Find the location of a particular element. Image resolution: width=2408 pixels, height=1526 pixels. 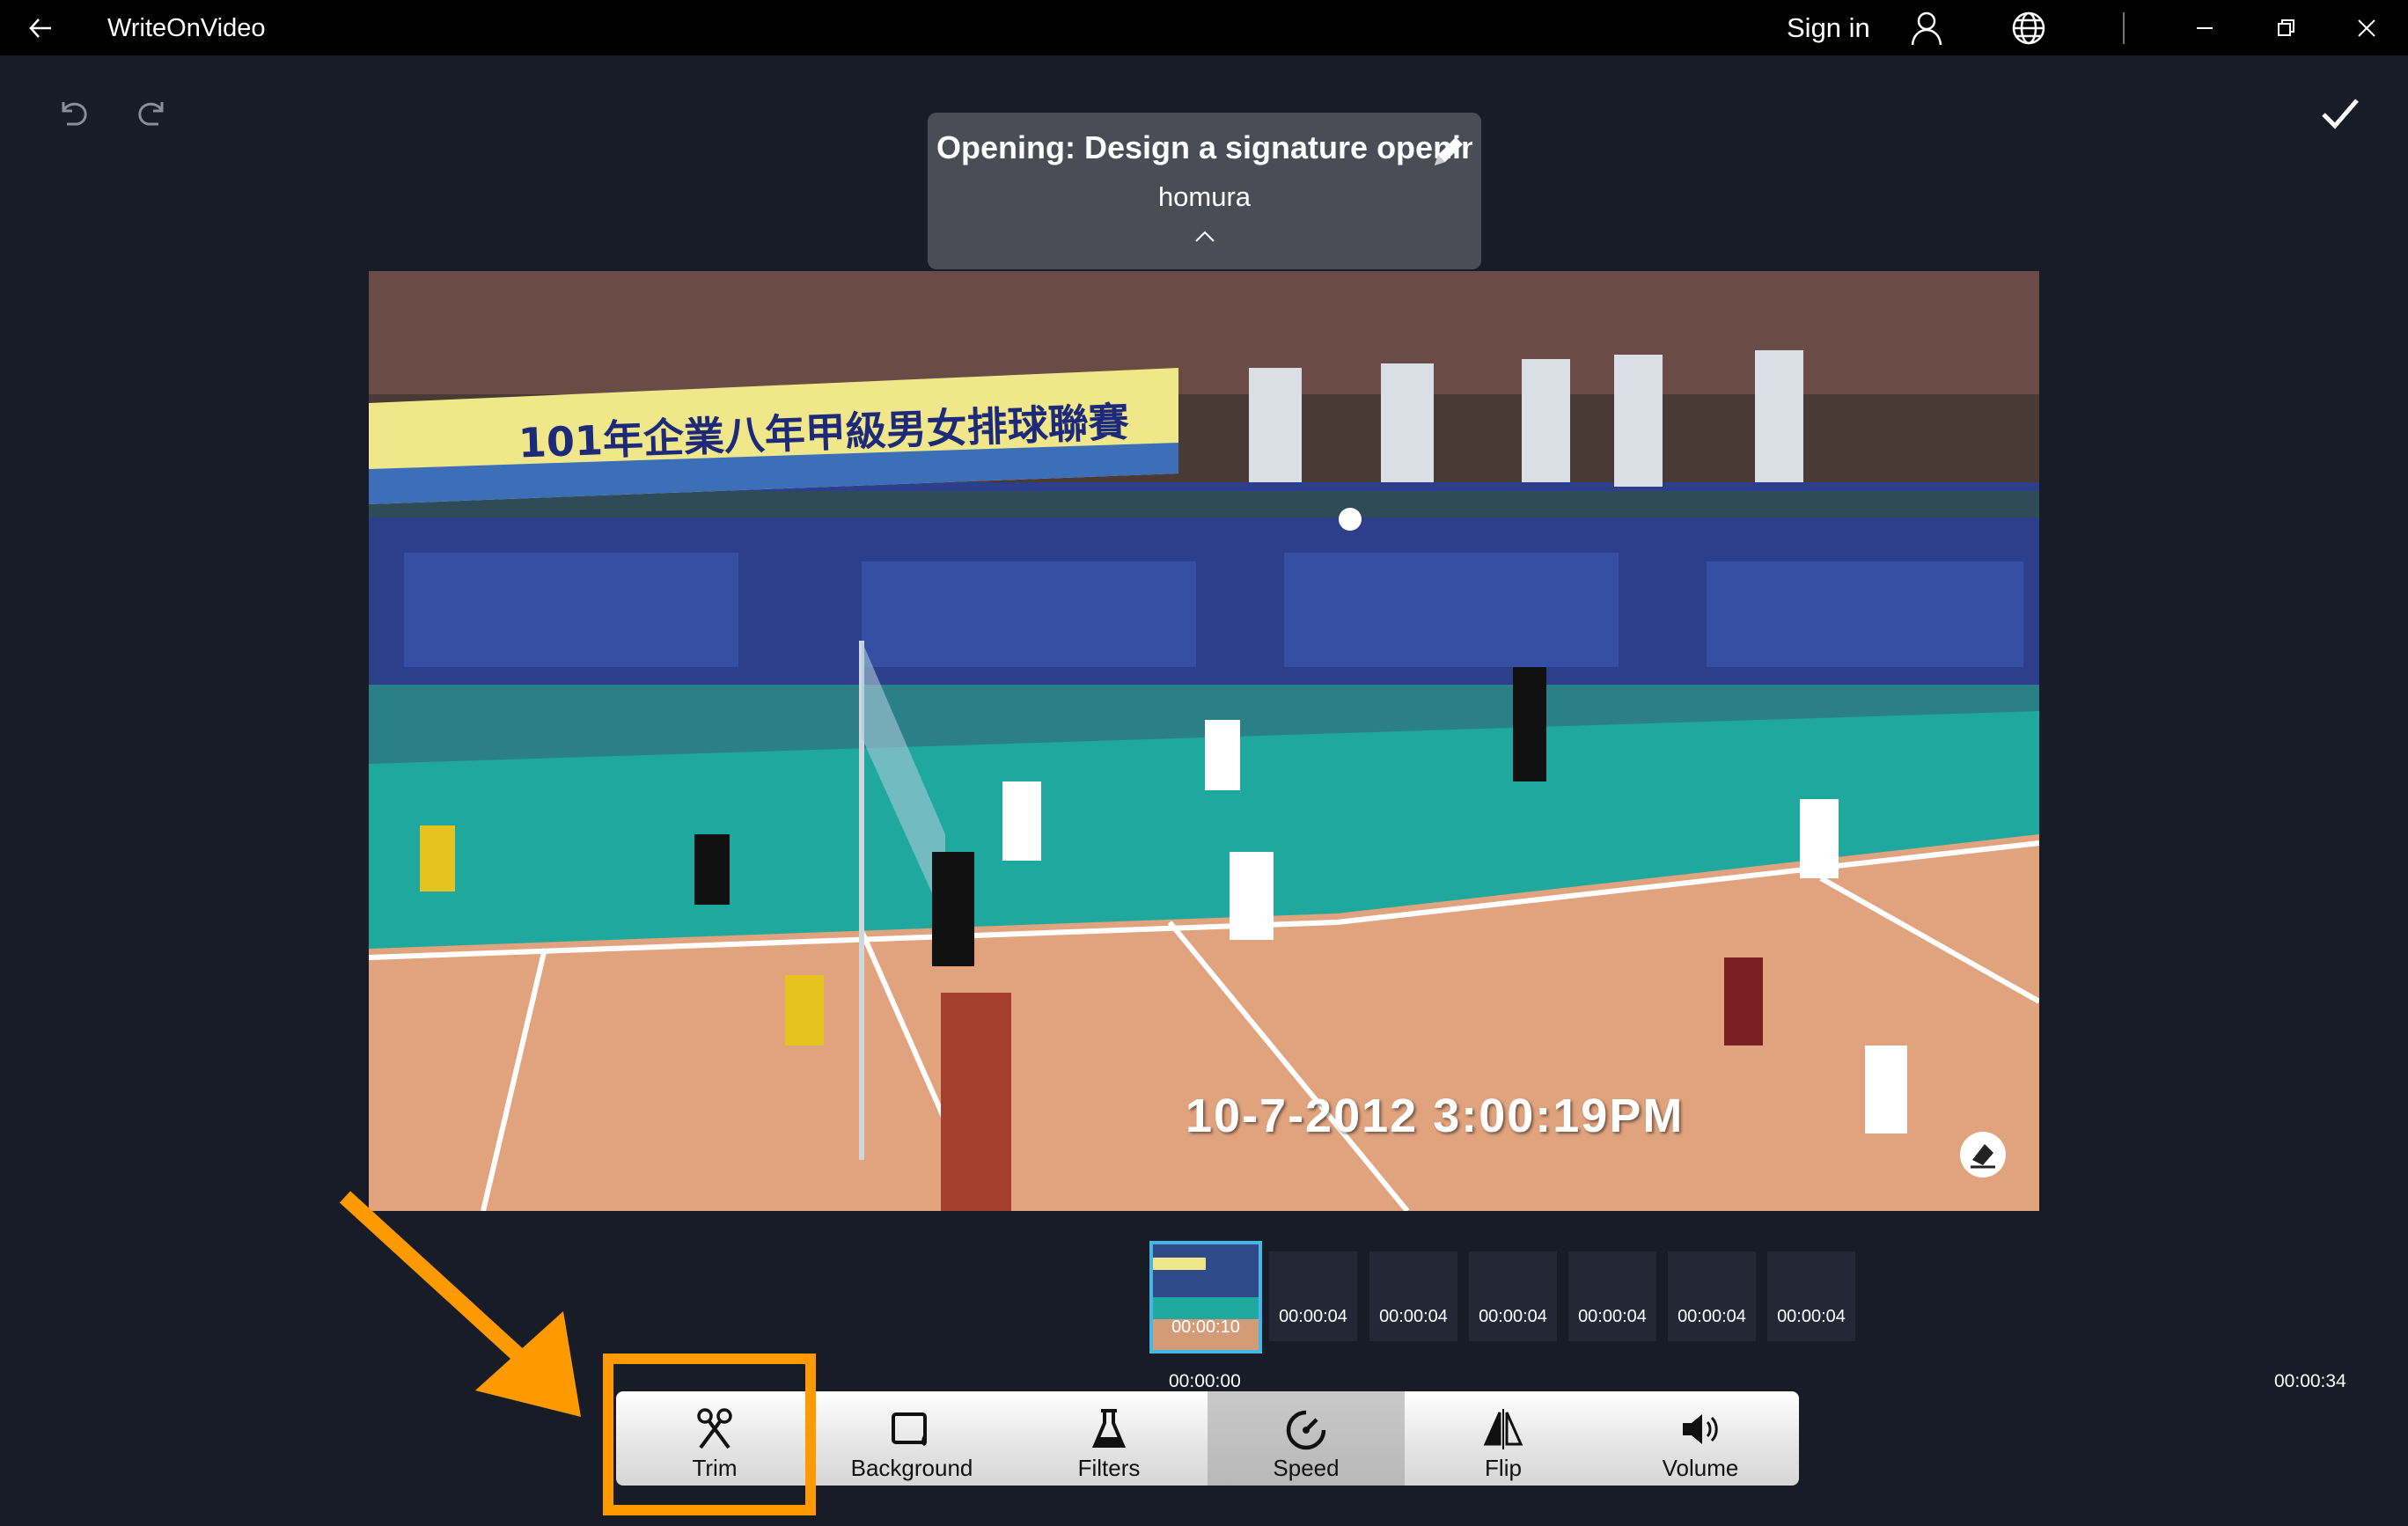

back-button is located at coordinates (40, 28).